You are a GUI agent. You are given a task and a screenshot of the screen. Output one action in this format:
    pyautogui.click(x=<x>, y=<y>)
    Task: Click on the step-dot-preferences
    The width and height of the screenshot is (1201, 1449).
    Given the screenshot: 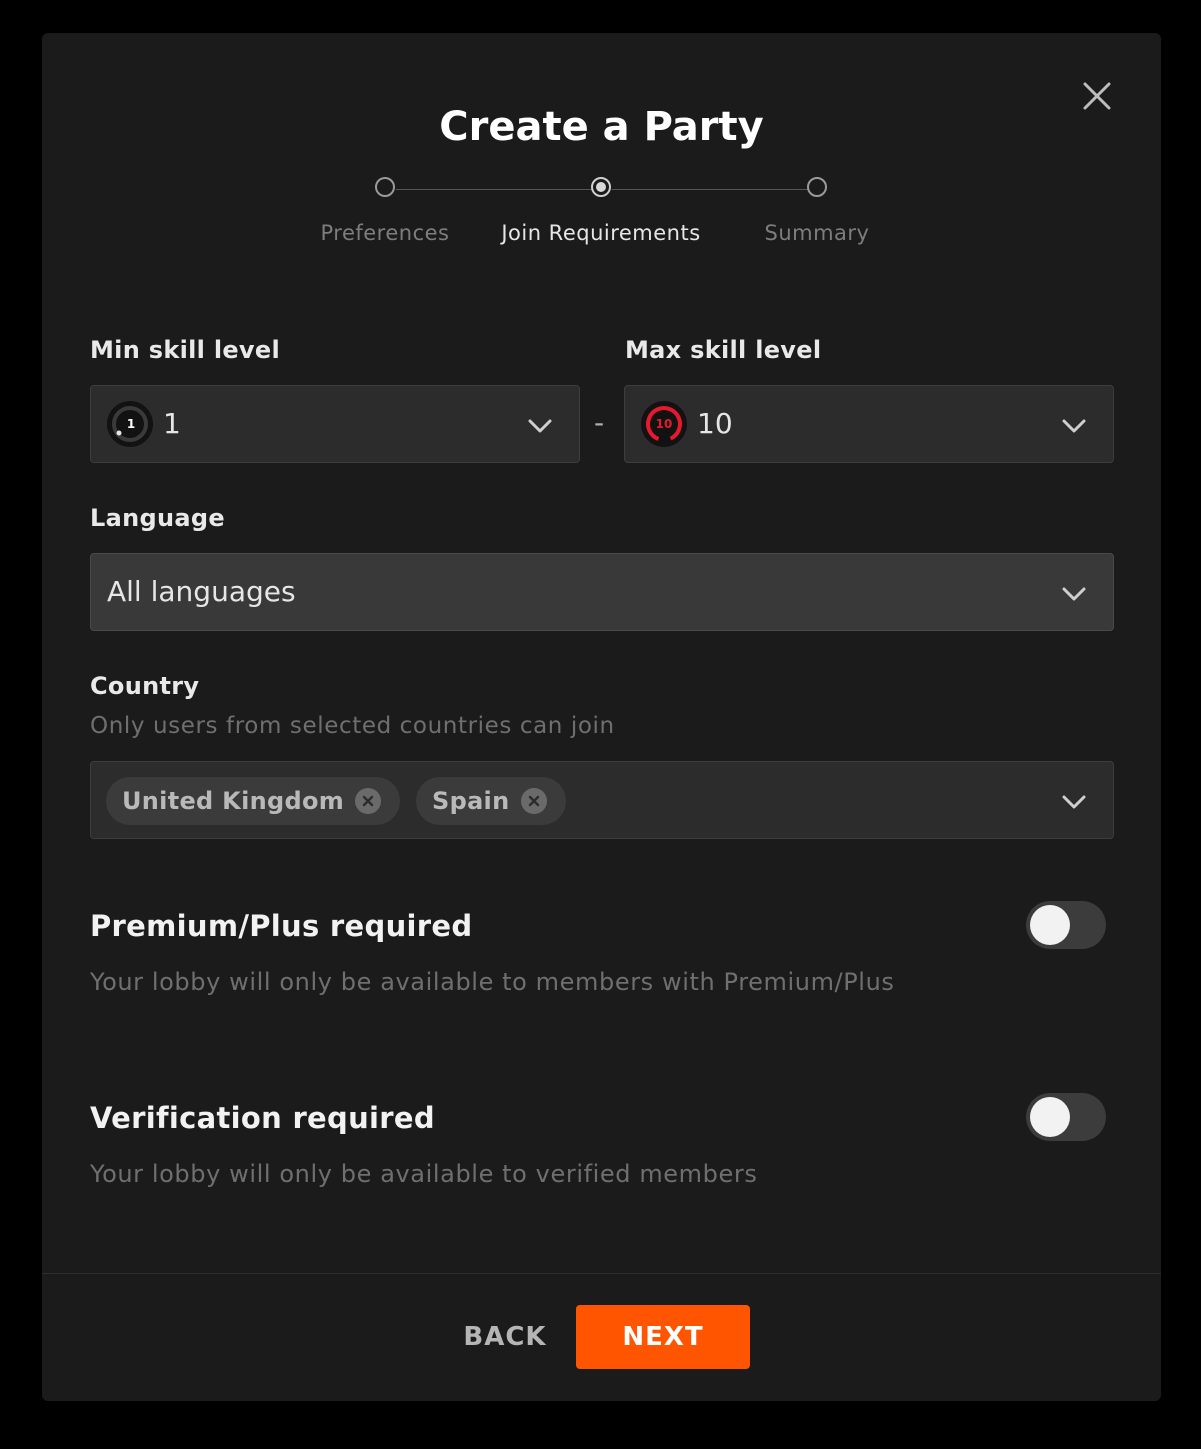 What is the action you would take?
    pyautogui.click(x=385, y=187)
    